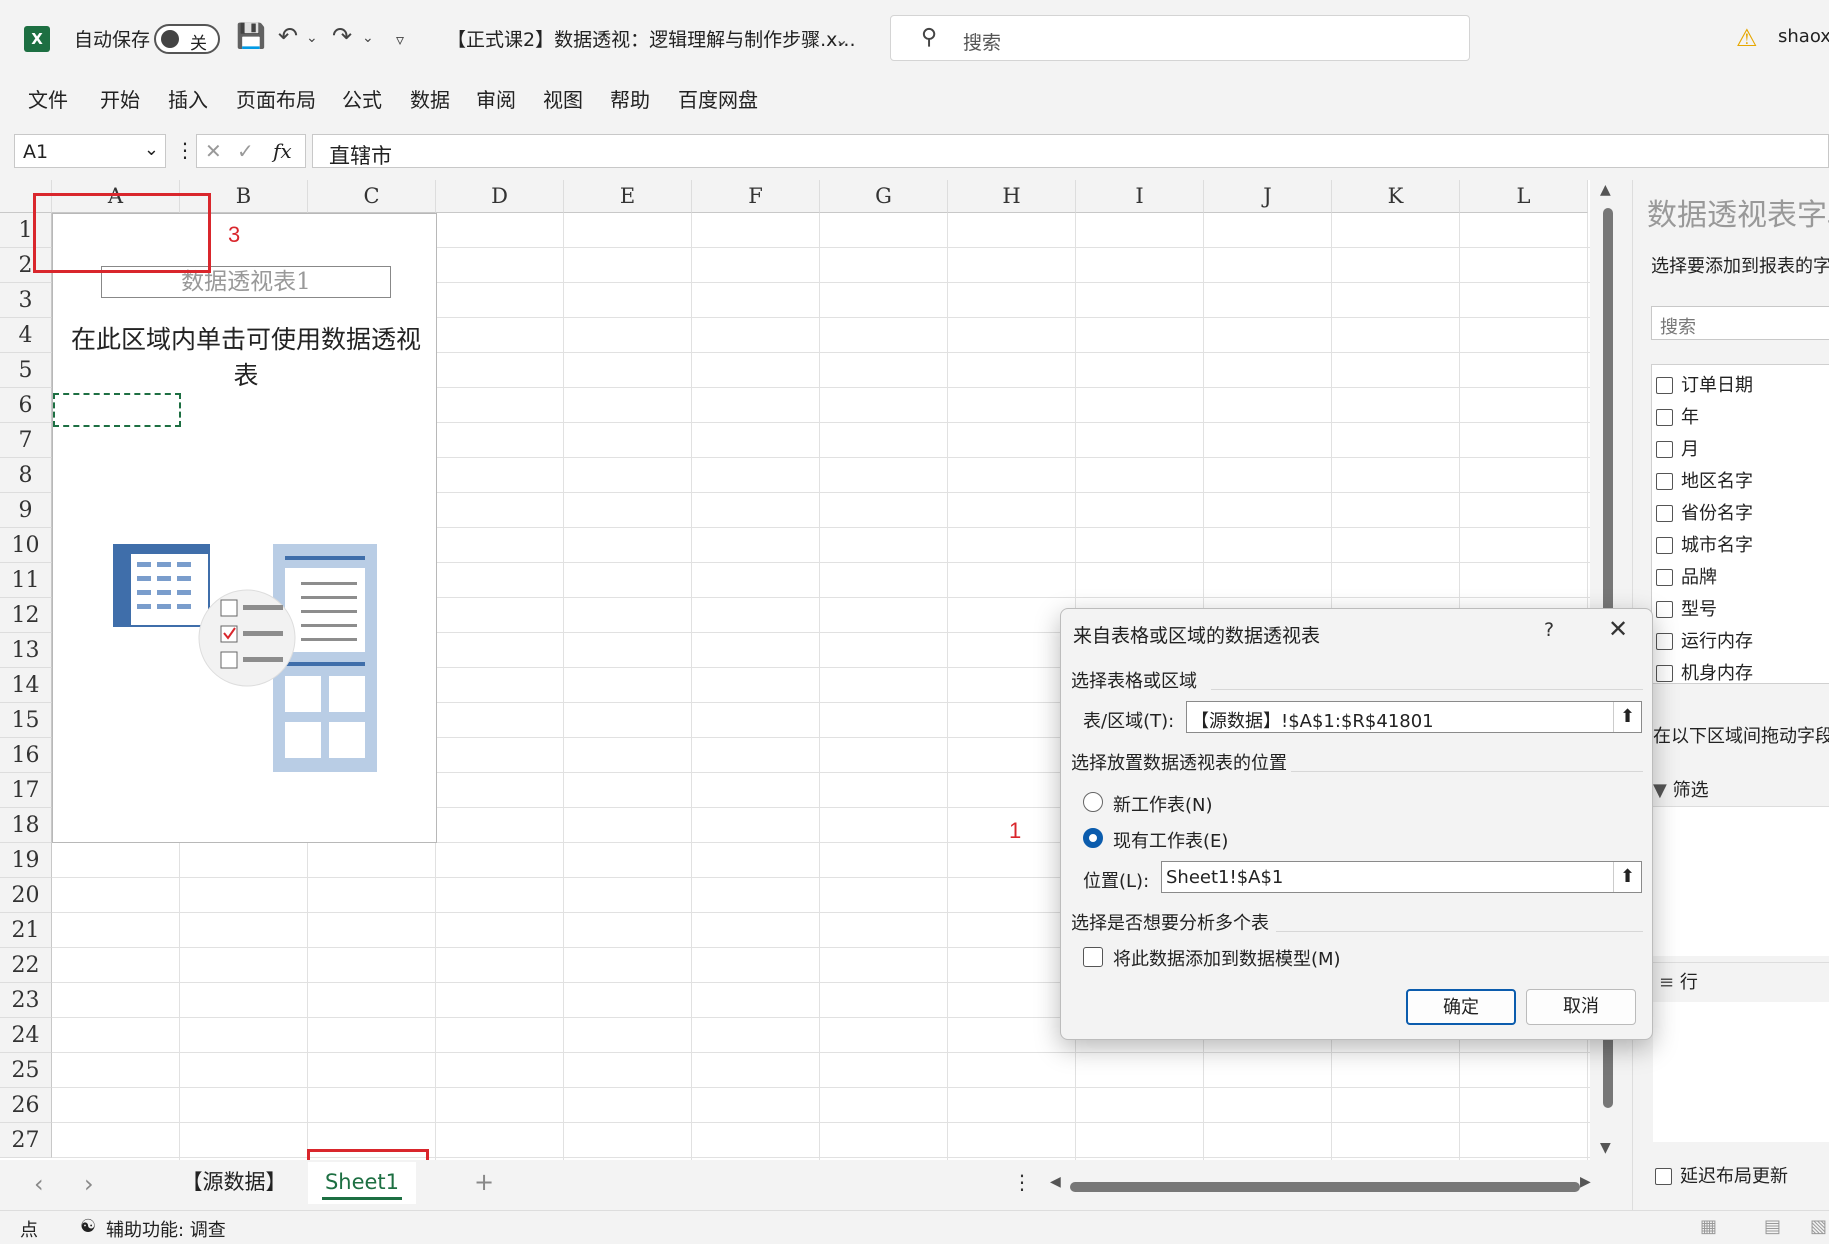 This screenshot has height=1244, width=1829. Describe the element at coordinates (120, 98) in the screenshot. I see `tab-home: 开始` at that location.